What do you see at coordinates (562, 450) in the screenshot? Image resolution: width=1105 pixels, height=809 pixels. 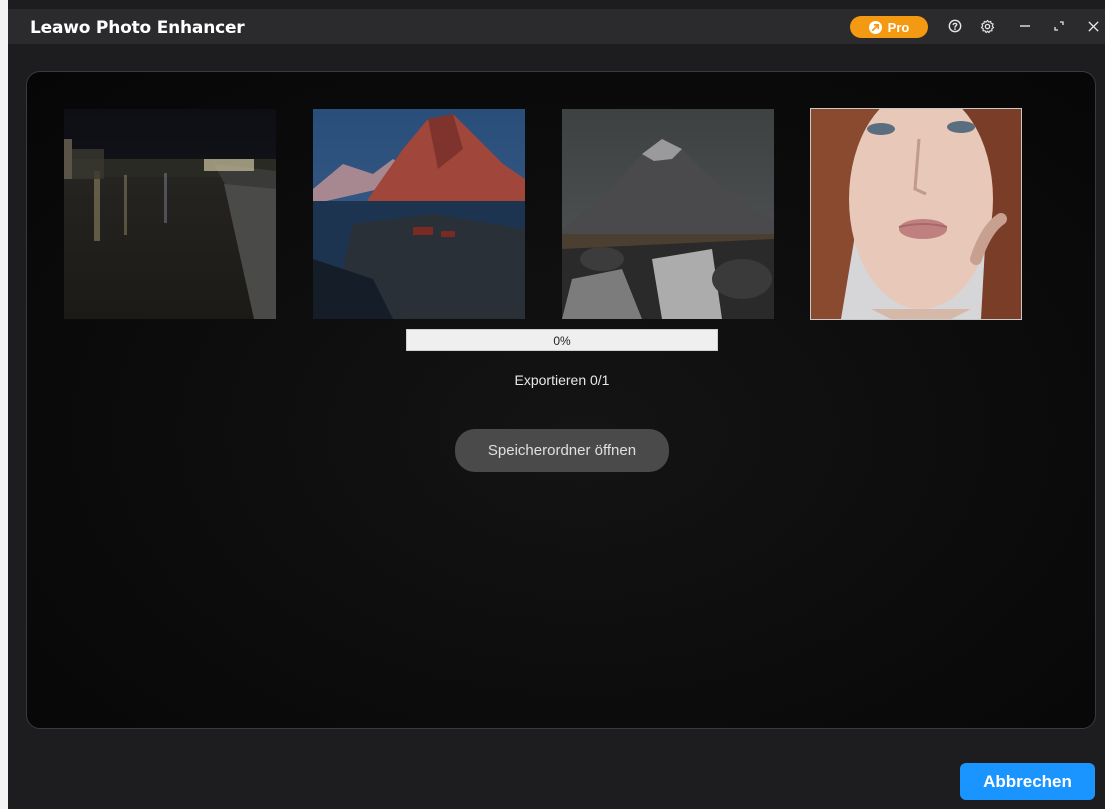 I see `open-folder-button: Speicherordner öffnen` at bounding box center [562, 450].